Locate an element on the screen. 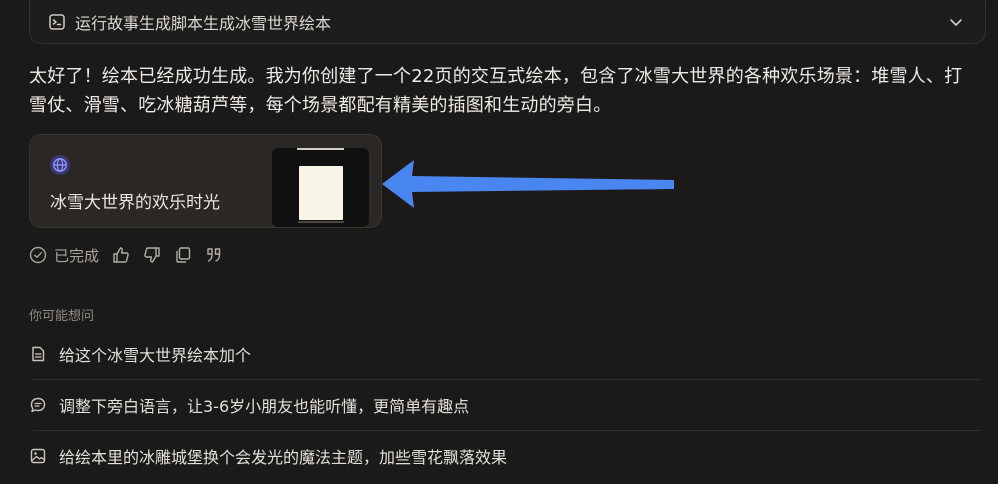  chevron-down-icon is located at coordinates (956, 22).